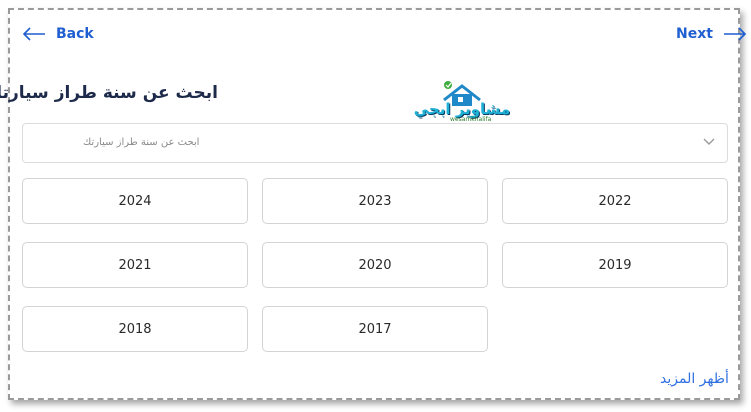 The image size is (751, 412). What do you see at coordinates (135, 329) in the screenshot?
I see `year-option-2018: 2018` at bounding box center [135, 329].